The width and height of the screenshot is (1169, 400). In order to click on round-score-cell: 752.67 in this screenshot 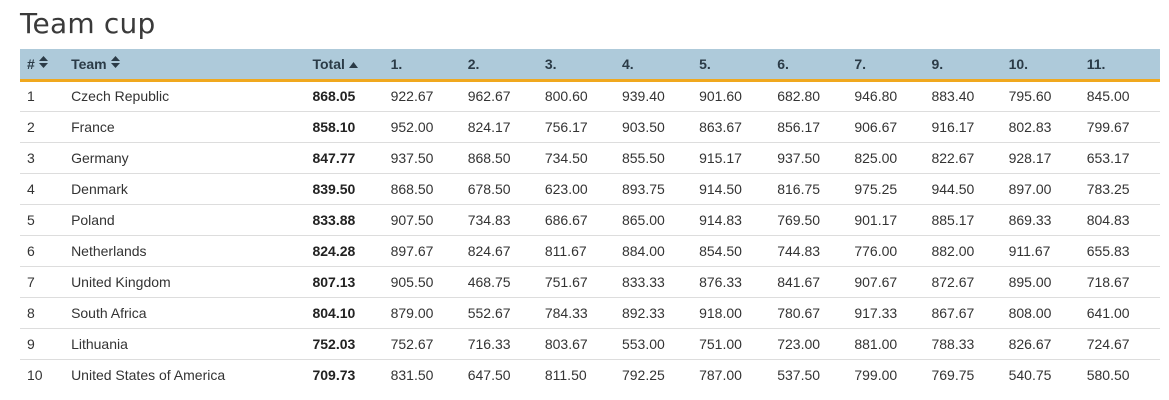, I will do `click(412, 343)`.